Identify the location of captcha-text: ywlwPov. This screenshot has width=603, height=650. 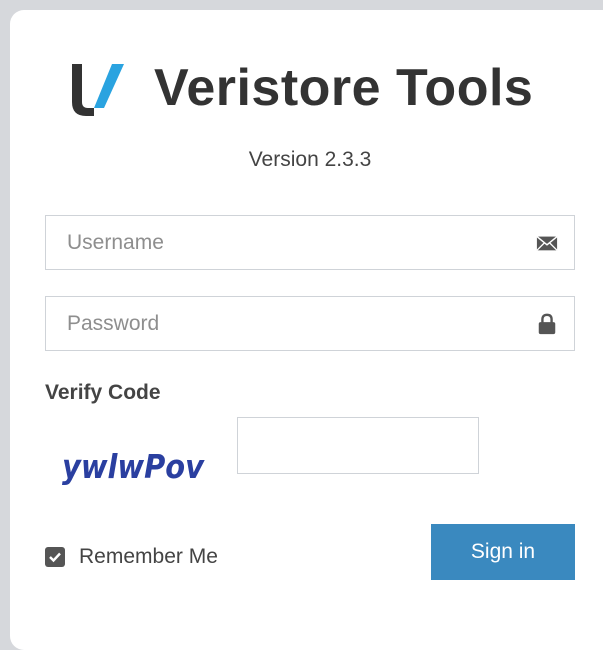
(133, 466).